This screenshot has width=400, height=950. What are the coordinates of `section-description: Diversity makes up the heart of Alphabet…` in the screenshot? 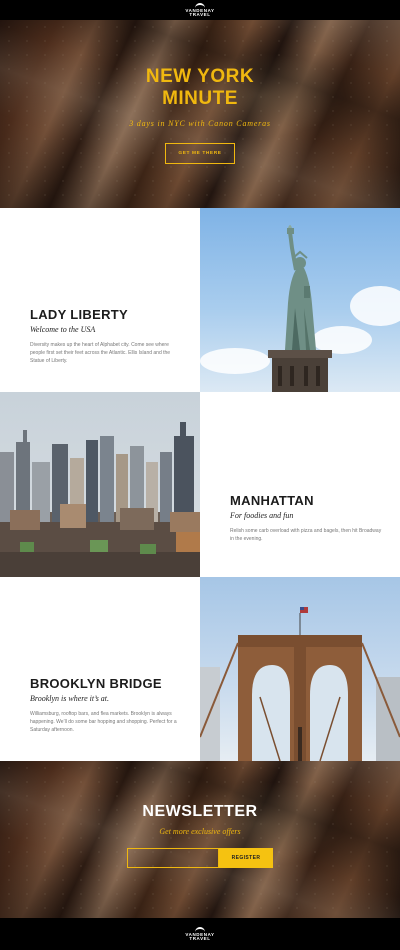 It's located at (100, 353).